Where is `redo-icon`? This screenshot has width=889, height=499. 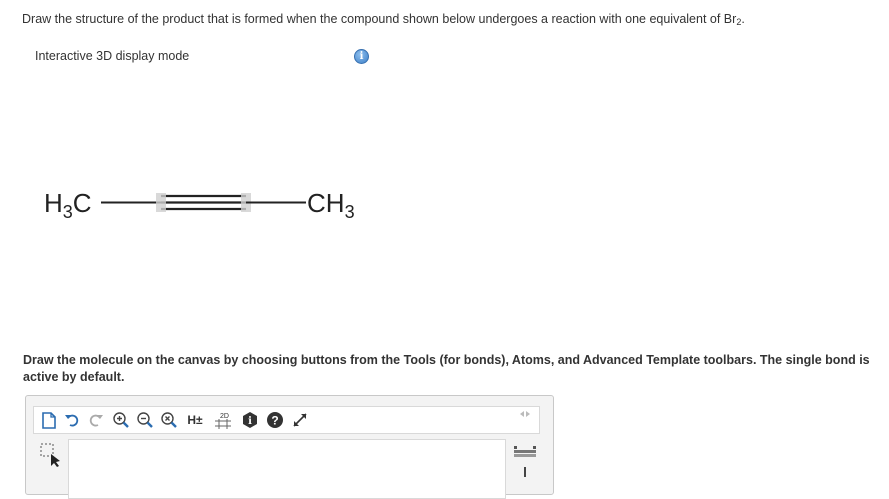 redo-icon is located at coordinates (96, 420).